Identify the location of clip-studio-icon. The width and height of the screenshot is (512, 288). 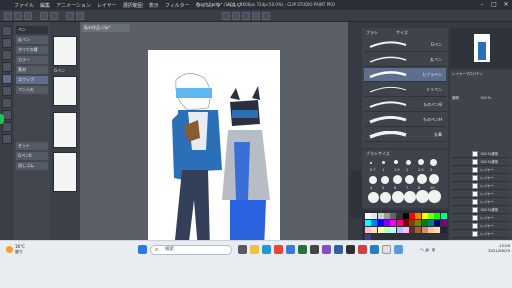
(338, 249).